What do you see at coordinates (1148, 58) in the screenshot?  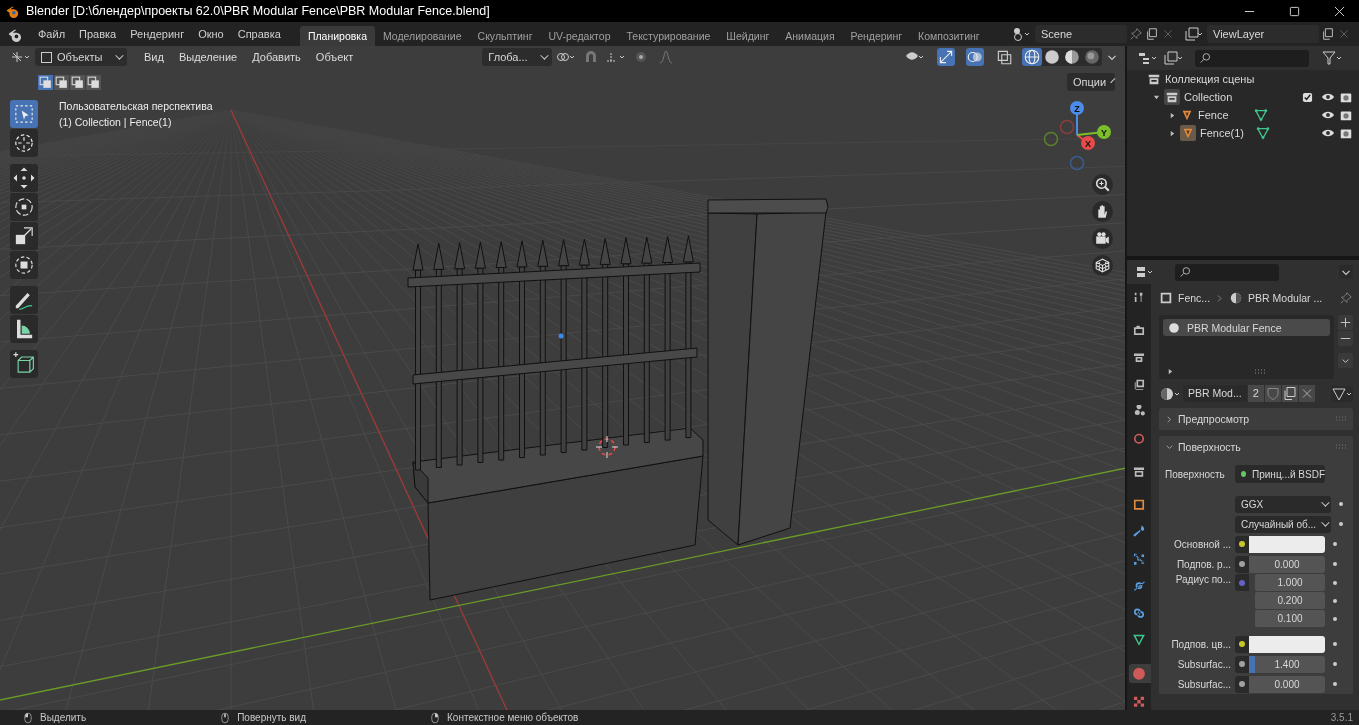 I see `display-mode-icon` at bounding box center [1148, 58].